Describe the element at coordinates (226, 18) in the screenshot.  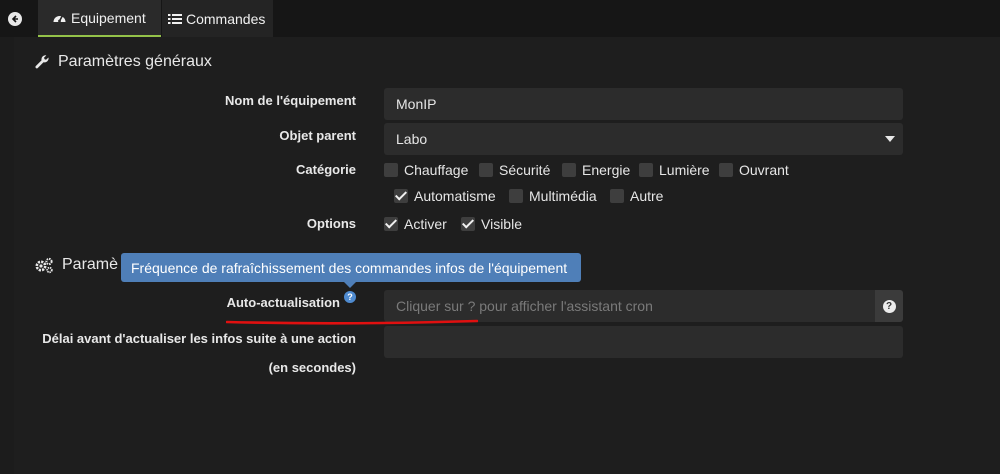
I see `tab-commandes-label: Commandes` at that location.